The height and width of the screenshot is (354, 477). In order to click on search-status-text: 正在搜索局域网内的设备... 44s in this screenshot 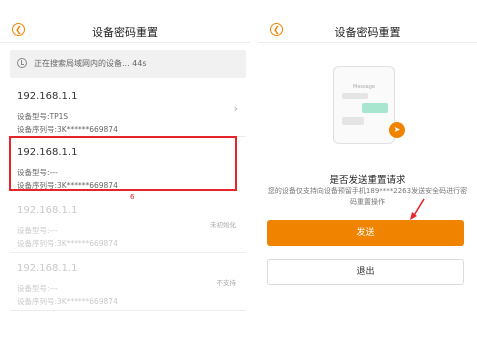, I will do `click(90, 63)`.